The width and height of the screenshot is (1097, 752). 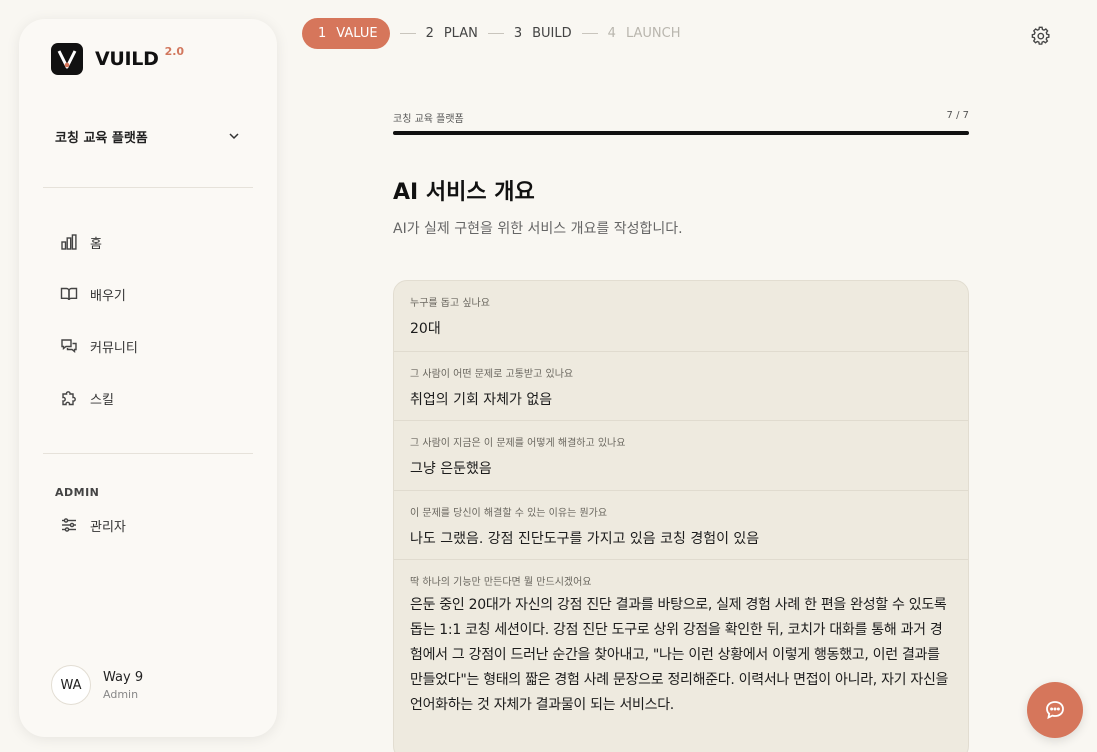 What do you see at coordinates (108, 527) in the screenshot?
I see `nav-item-label: 관리자` at bounding box center [108, 527].